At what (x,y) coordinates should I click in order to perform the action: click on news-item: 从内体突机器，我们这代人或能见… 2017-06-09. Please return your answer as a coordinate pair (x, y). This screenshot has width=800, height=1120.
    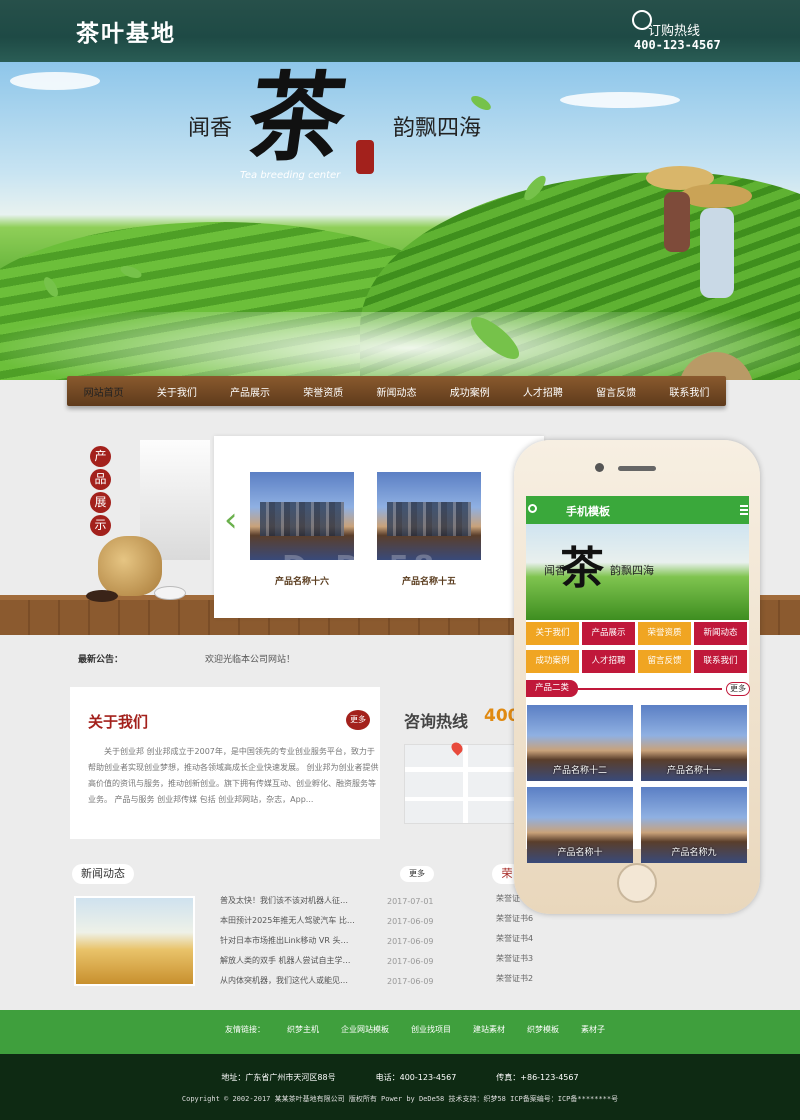
    Looking at the image, I should click on (327, 983).